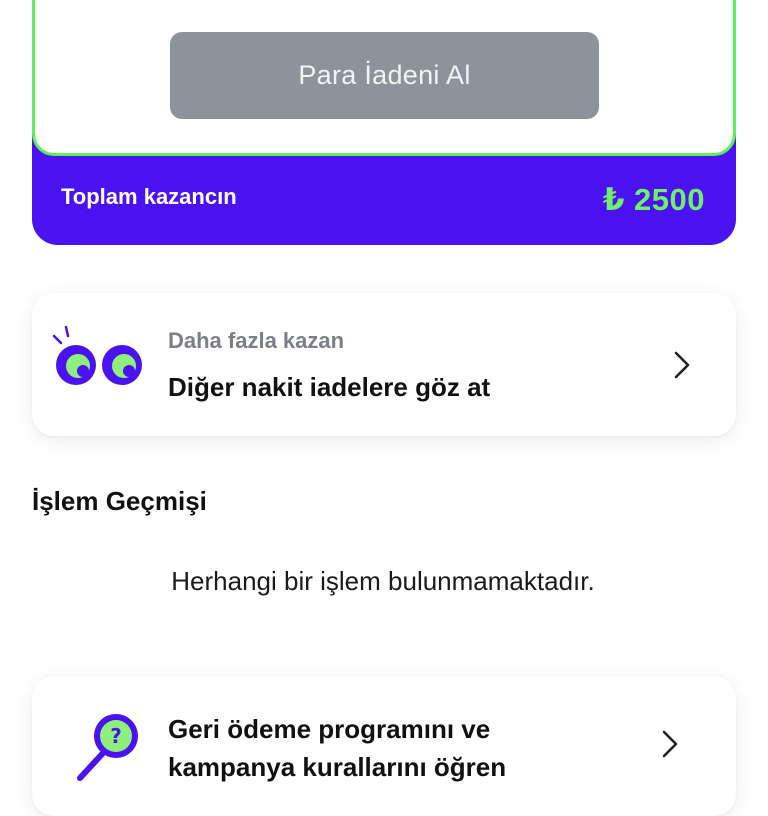  I want to click on get-refund-button: Para İadeni Al, so click(384, 75).